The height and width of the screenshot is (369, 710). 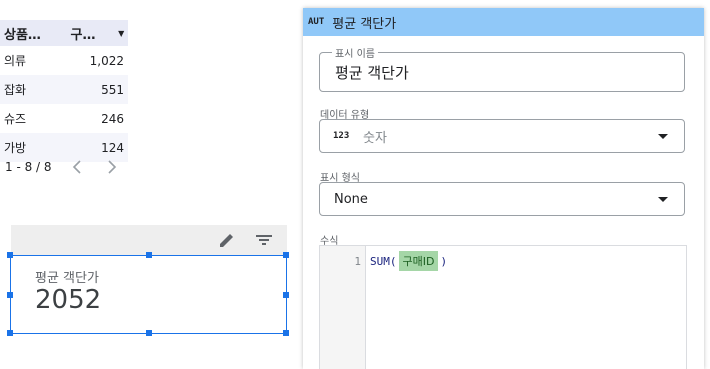 What do you see at coordinates (112, 89) in the screenshot?
I see `cell-value: 551` at bounding box center [112, 89].